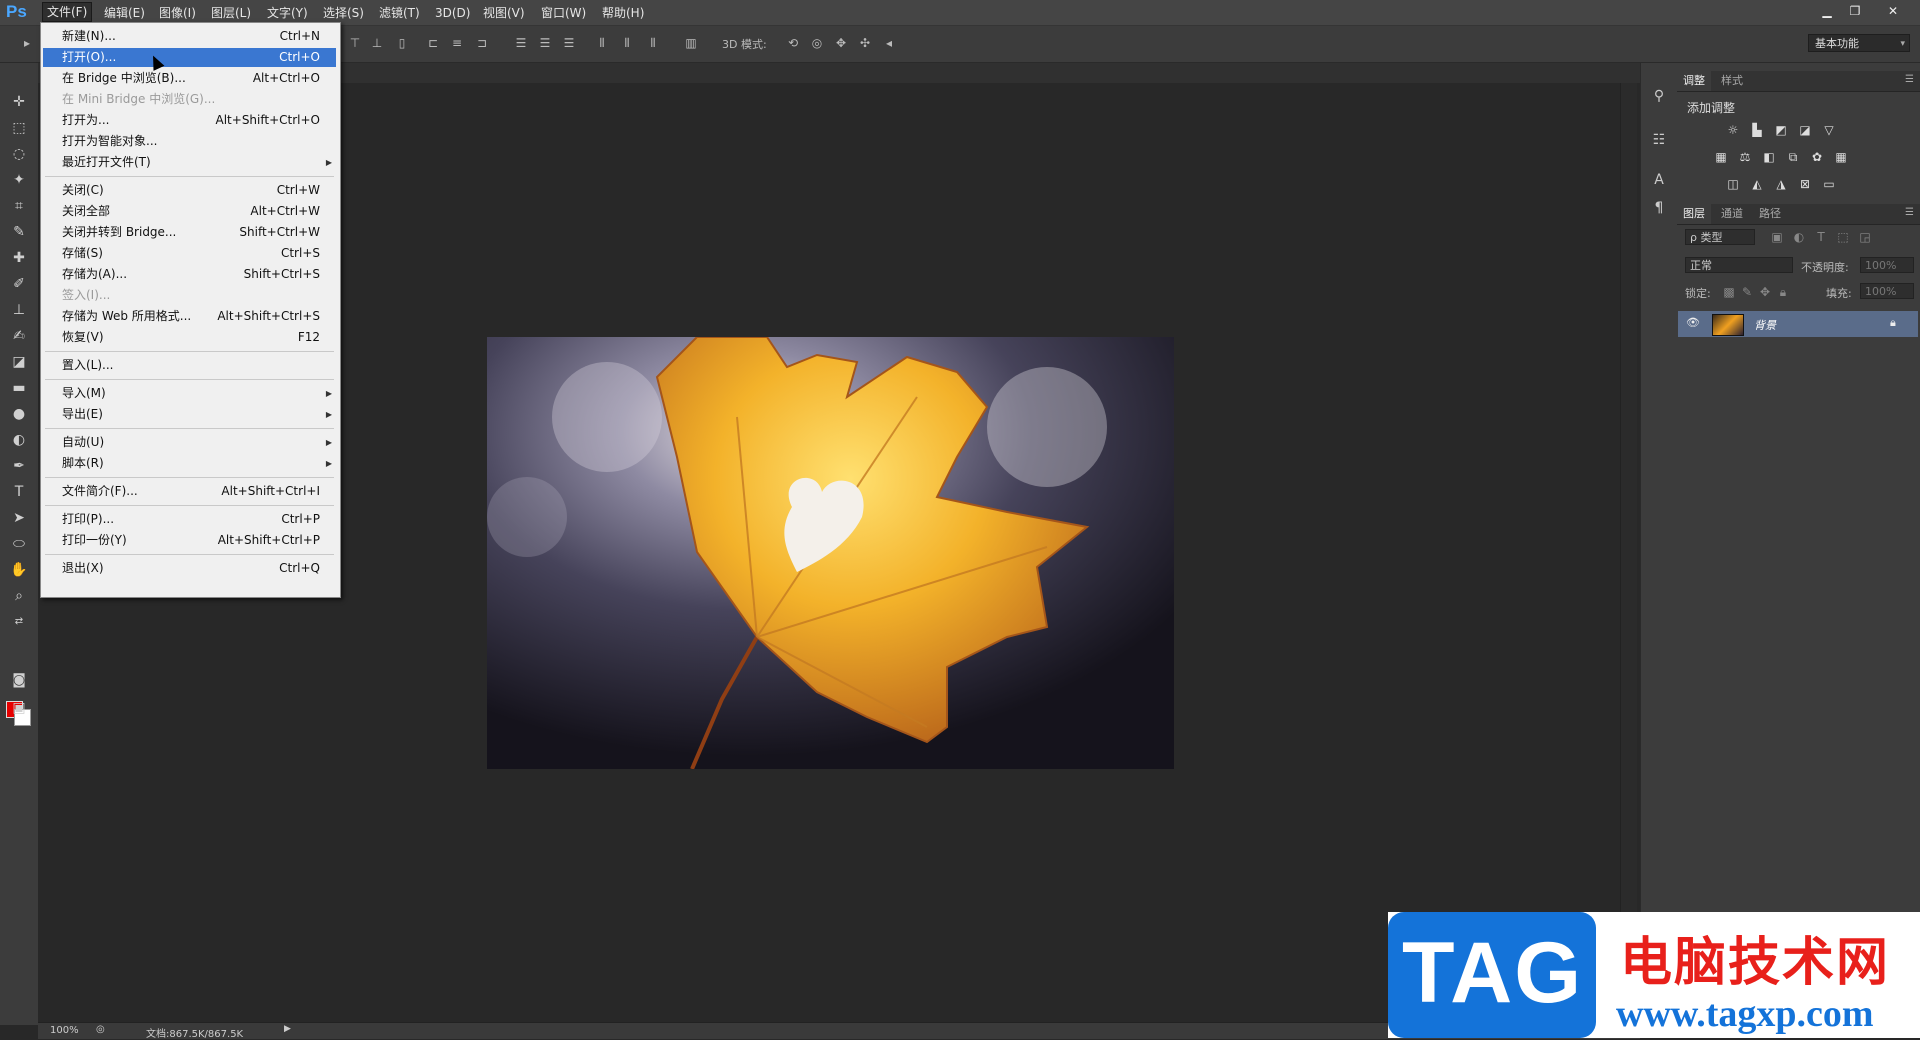 Image resolution: width=1920 pixels, height=1040 pixels. Describe the element at coordinates (1827, 11) in the screenshot. I see `minimize-button: ▁` at that location.